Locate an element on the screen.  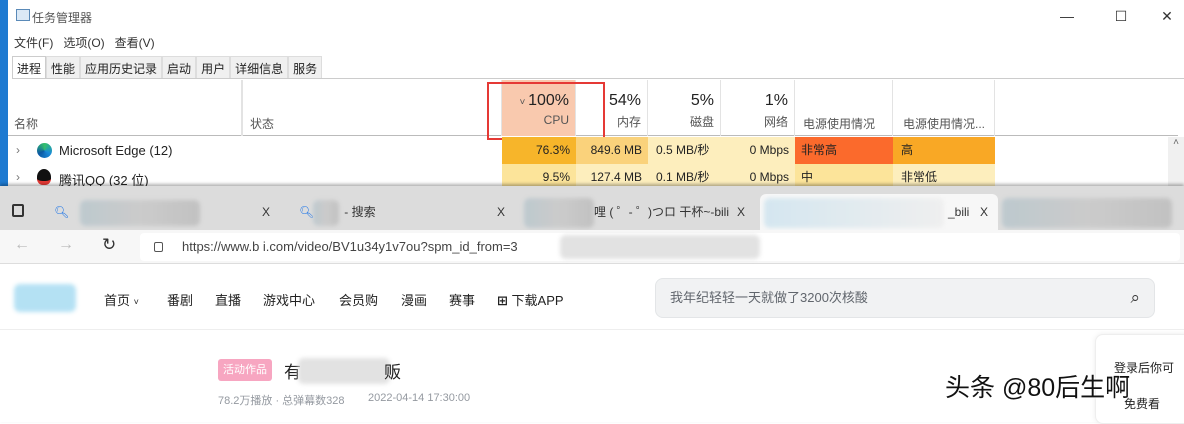
nav-live: 直播 is located at coordinates (228, 299).